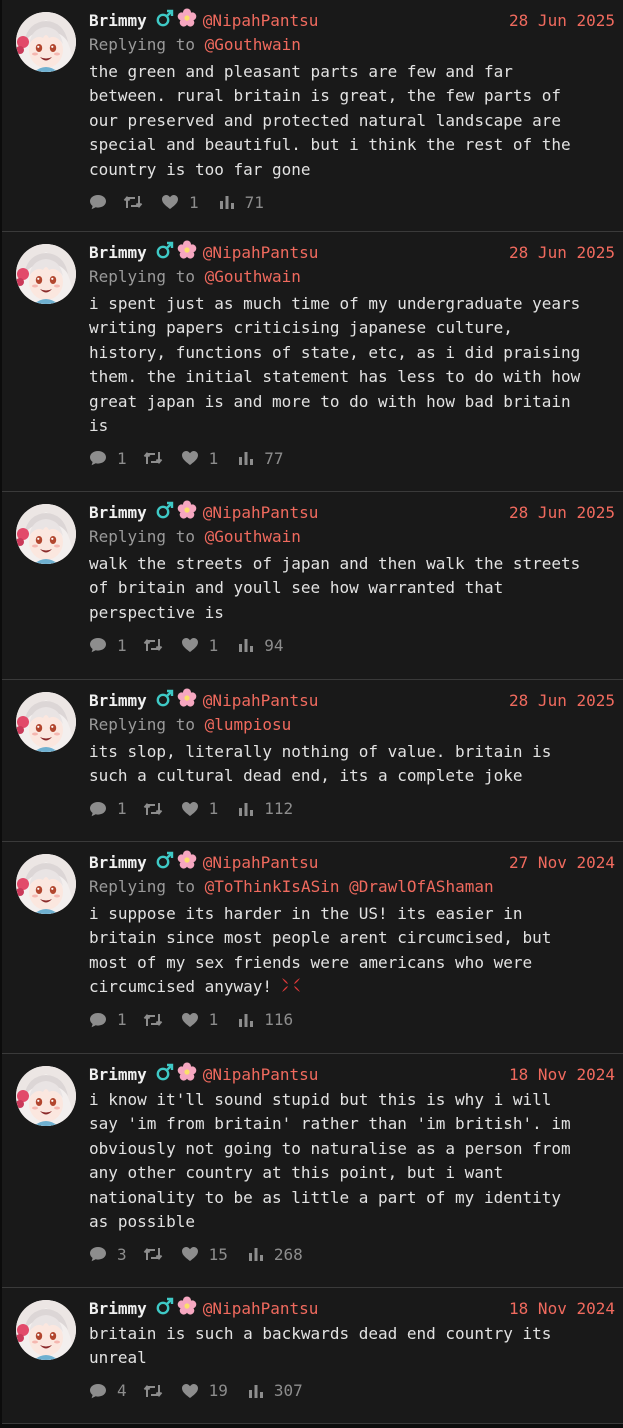 The height and width of the screenshot is (1428, 623). I want to click on reply-mention-link: @lumpiosu, so click(248, 724).